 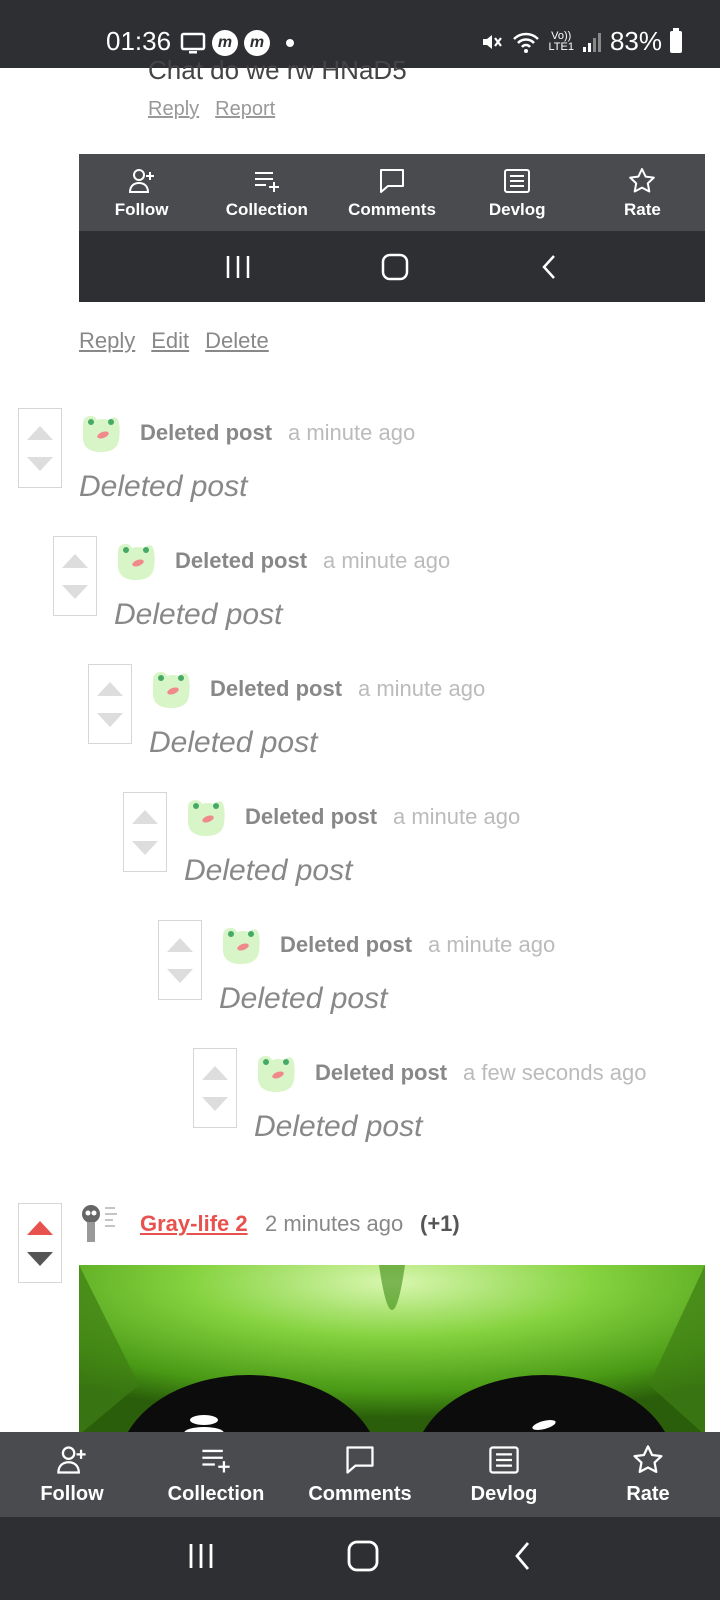 What do you see at coordinates (193, 43) in the screenshot?
I see `screen-cast-icon` at bounding box center [193, 43].